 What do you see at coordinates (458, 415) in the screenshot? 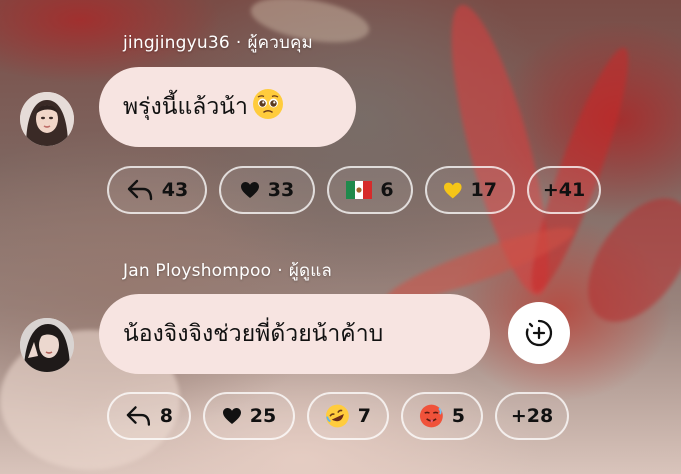
I see `reaction-count: 5` at bounding box center [458, 415].